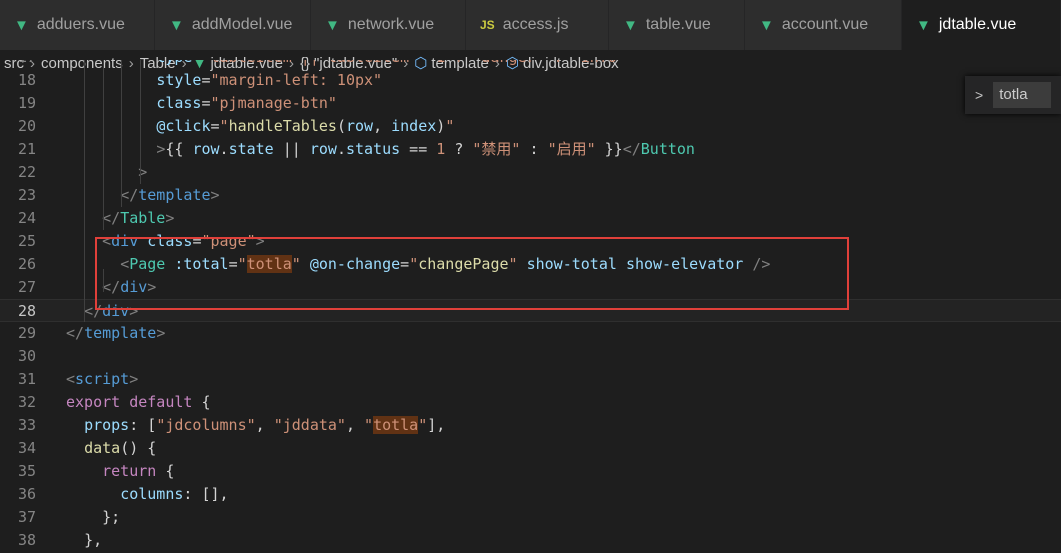 The width and height of the screenshot is (1061, 553). Describe the element at coordinates (251, 149) in the screenshot. I see `code-token: state` at that location.